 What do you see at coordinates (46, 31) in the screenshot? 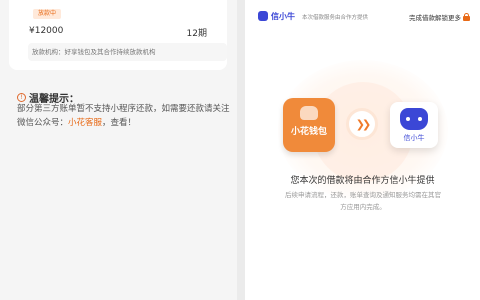
I see `loan-amount: ¥12000` at bounding box center [46, 31].